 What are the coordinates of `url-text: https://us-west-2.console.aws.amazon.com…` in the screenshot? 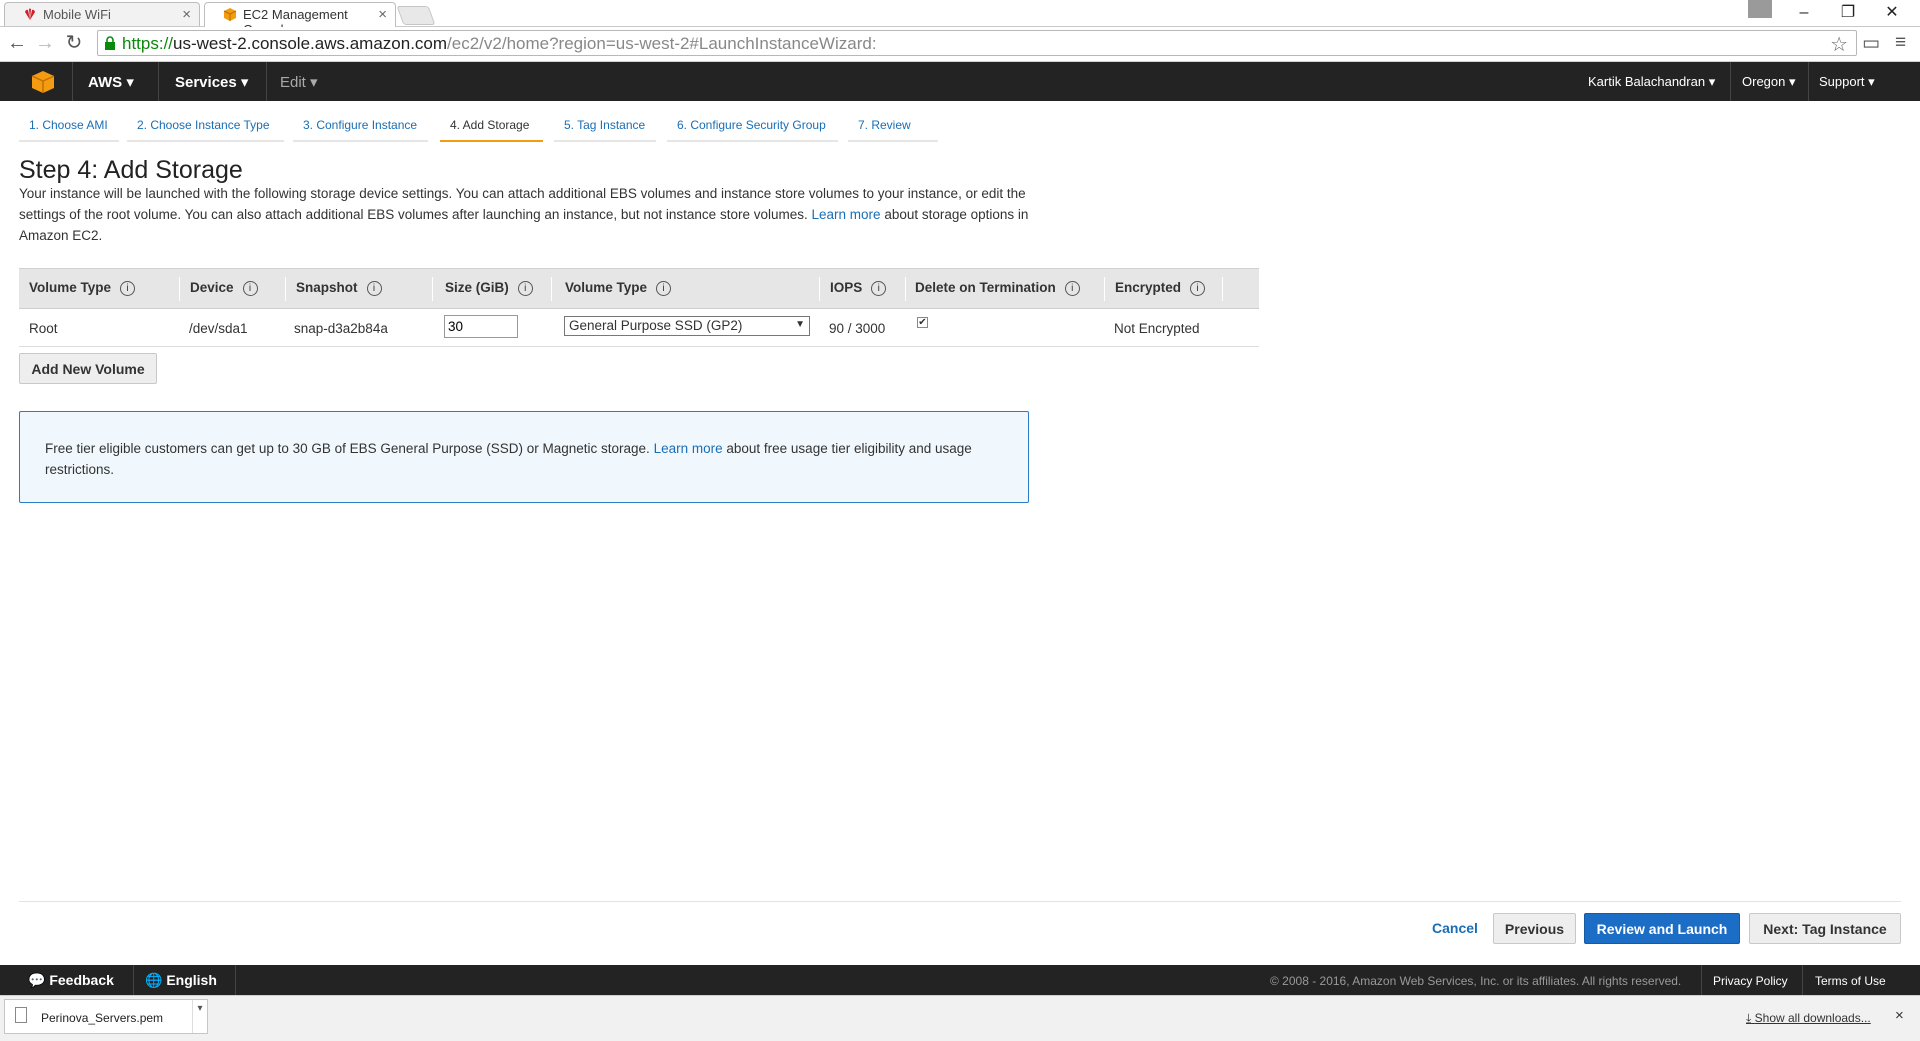 It's located at (499, 43).